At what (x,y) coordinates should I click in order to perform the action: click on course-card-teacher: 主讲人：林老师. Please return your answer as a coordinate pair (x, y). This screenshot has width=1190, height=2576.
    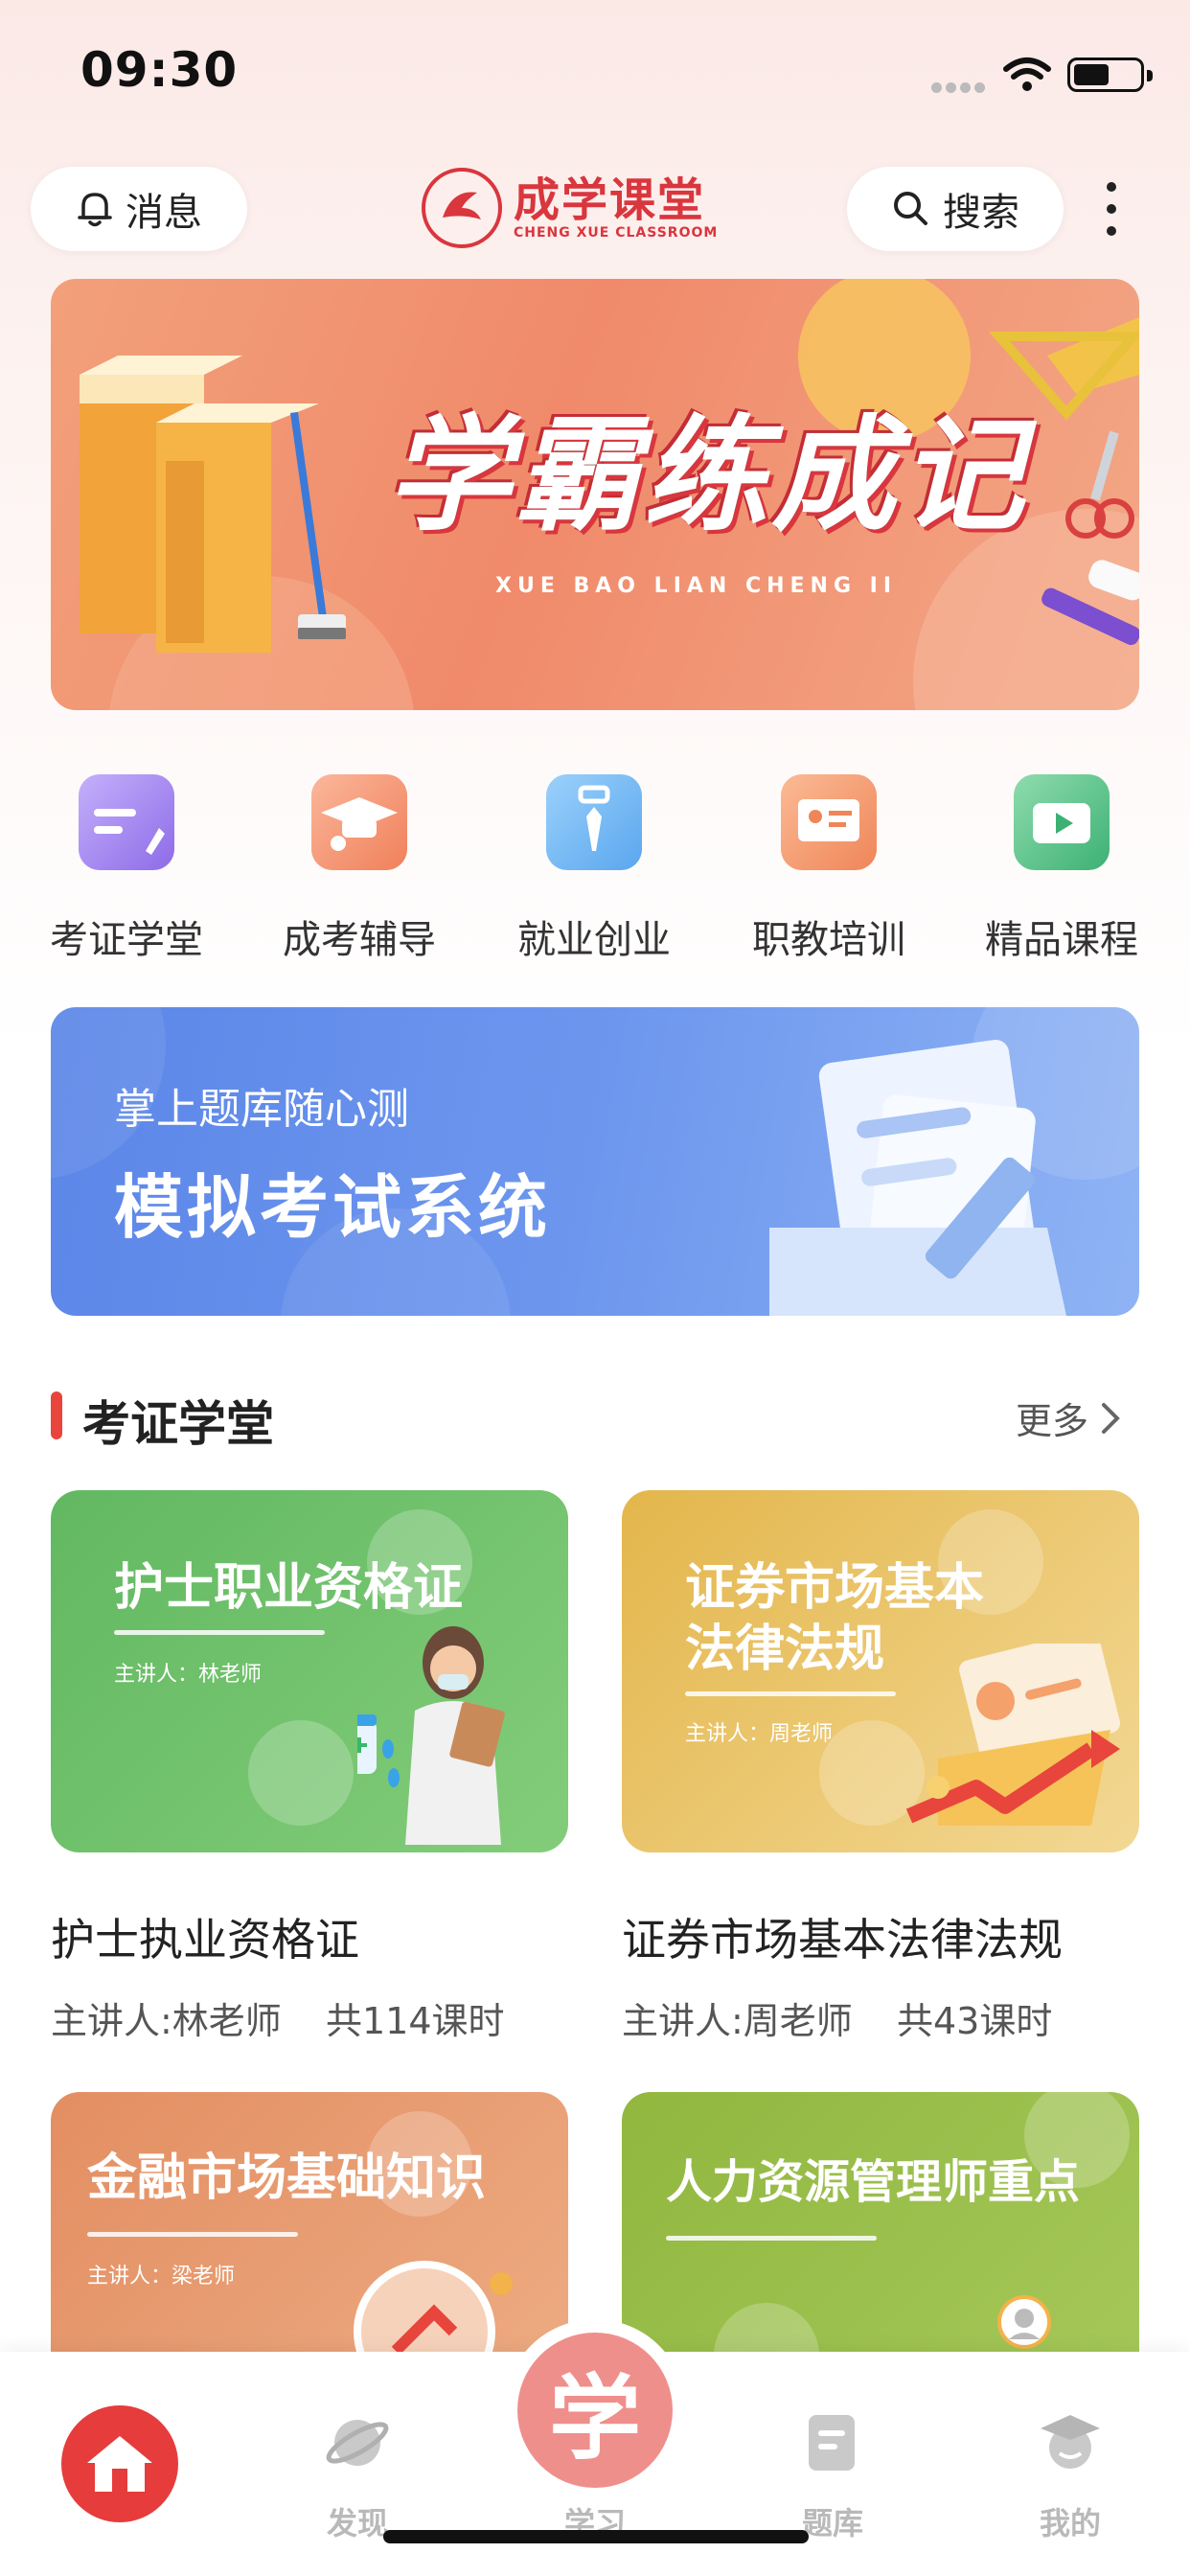
    Looking at the image, I should click on (189, 1675).